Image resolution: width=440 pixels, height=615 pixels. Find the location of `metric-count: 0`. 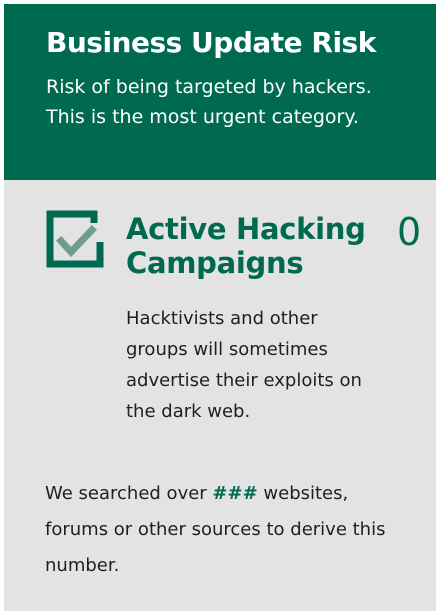

metric-count: 0 is located at coordinates (409, 232).